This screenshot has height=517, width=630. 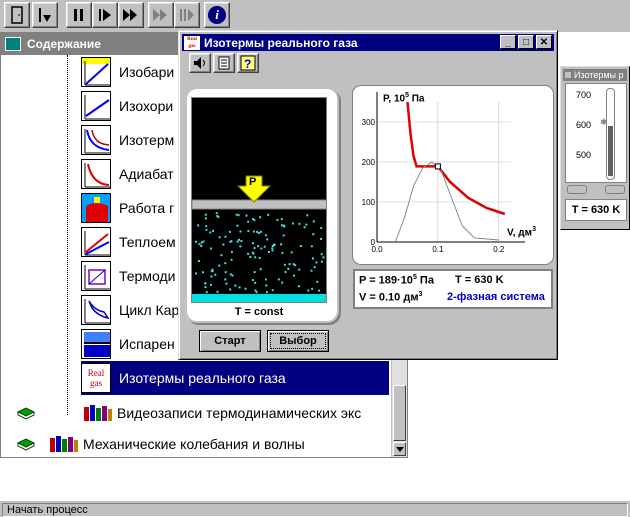 I want to click on tree-item-label: Термоди, so click(x=147, y=276).